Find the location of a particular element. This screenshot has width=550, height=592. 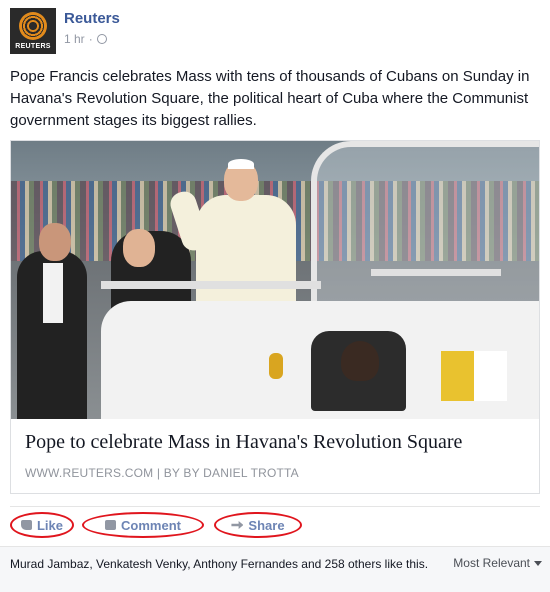

gold-rosette is located at coordinates (276, 366).